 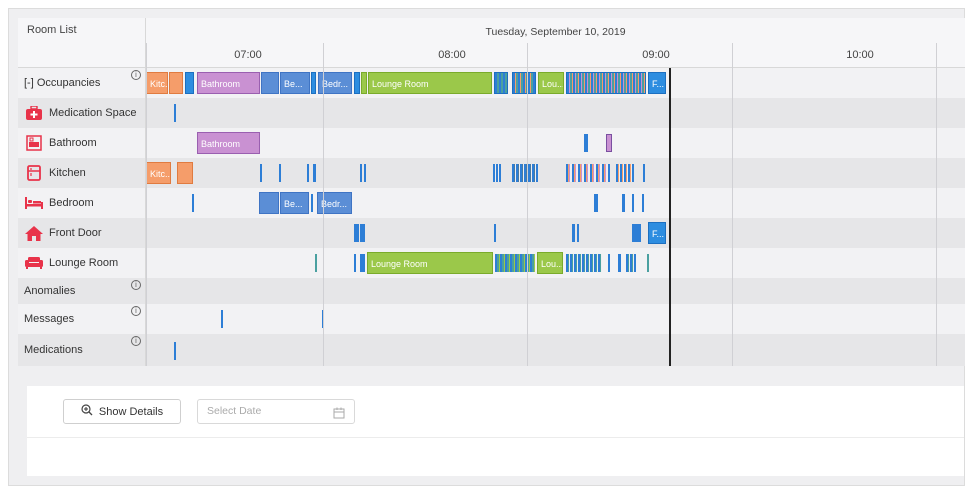 I want to click on kitchen-segment, so click(x=185, y=173).